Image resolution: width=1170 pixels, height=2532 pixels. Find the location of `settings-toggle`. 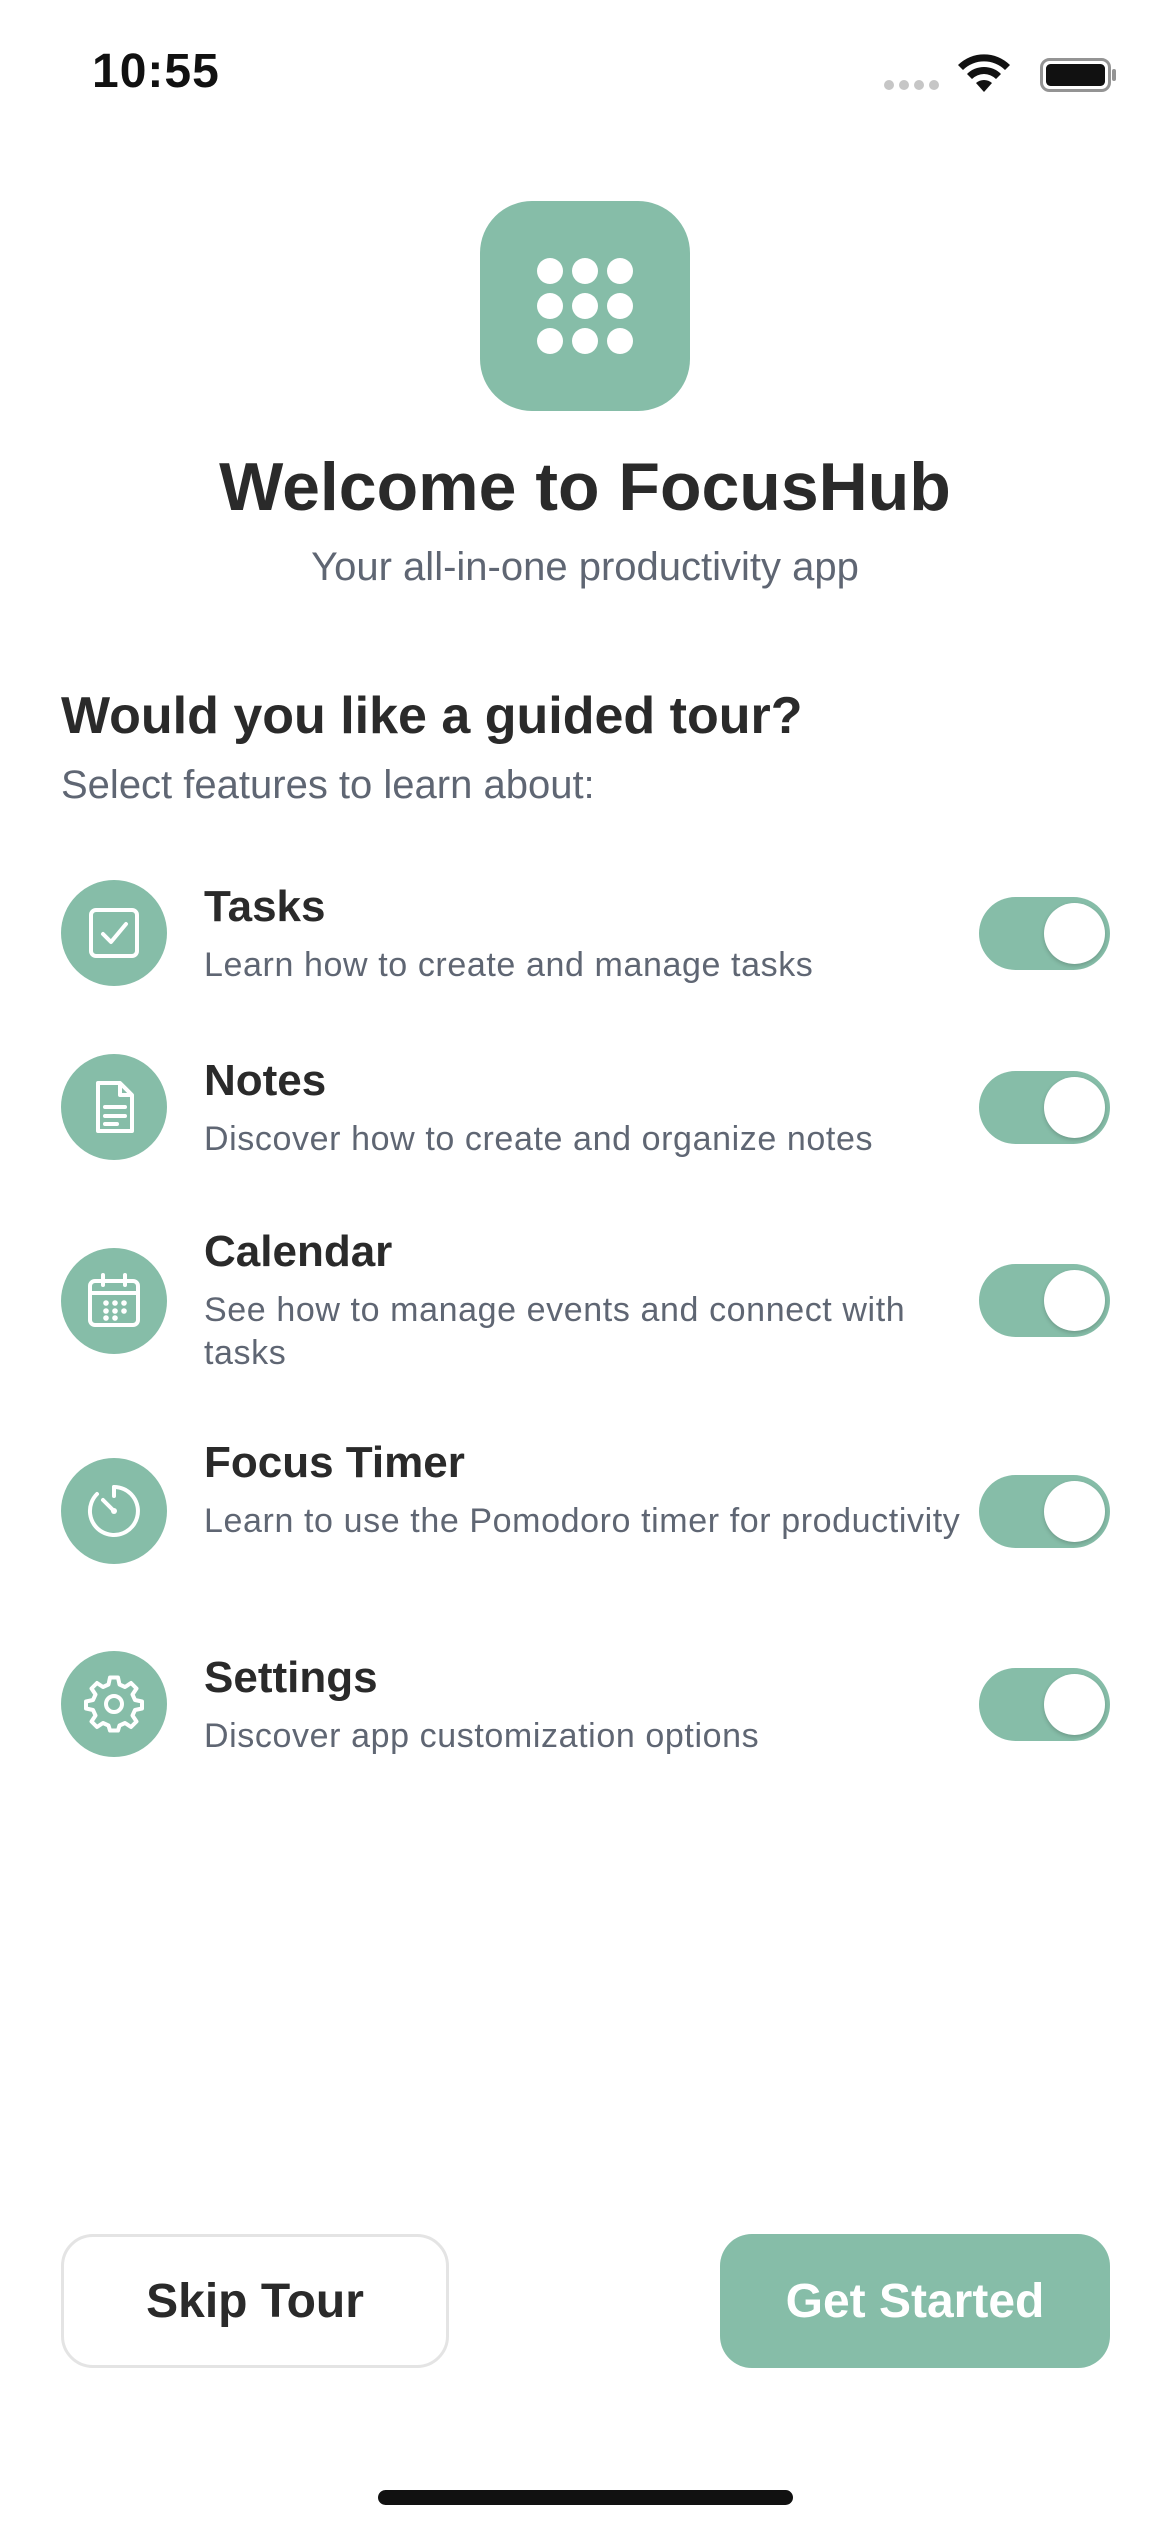

settings-toggle is located at coordinates (1044, 1704).